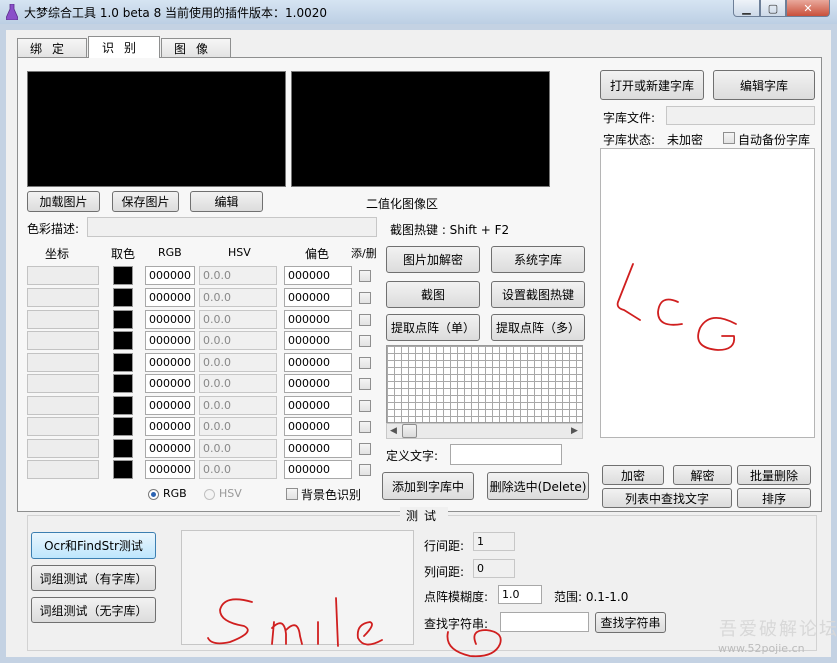  What do you see at coordinates (494, 541) in the screenshot?
I see `line-spacing-field: 1` at bounding box center [494, 541].